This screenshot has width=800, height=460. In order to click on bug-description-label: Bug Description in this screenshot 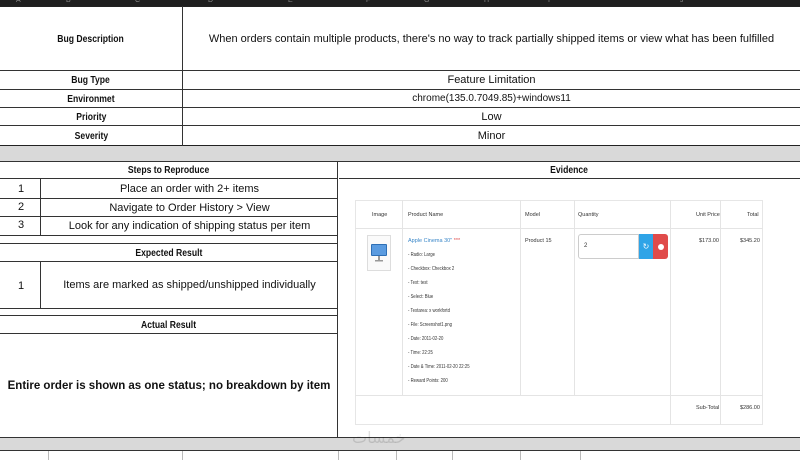, I will do `click(91, 38)`.